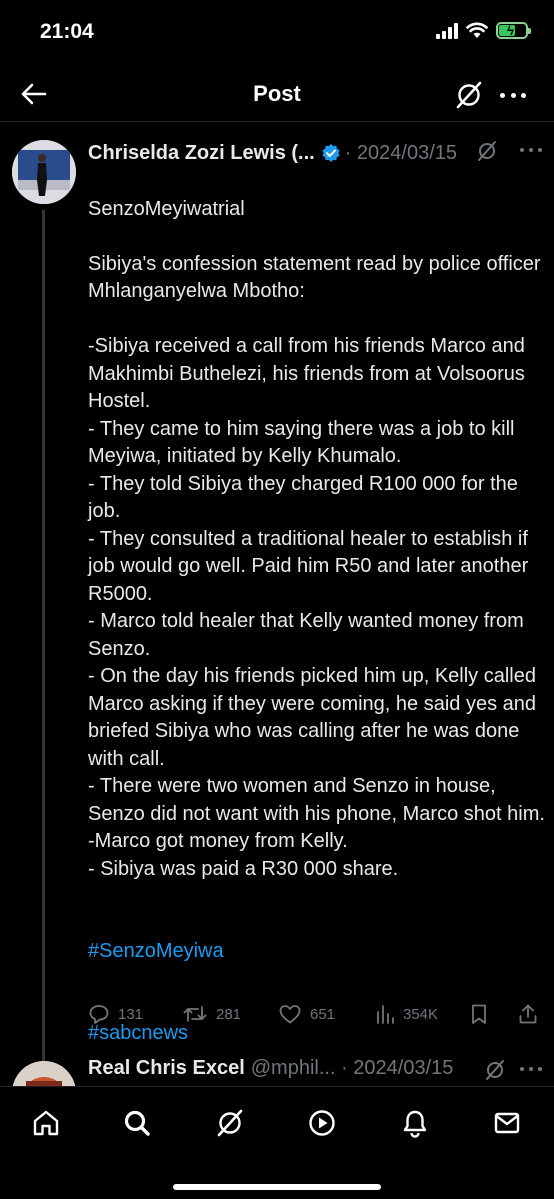  What do you see at coordinates (115, 1014) in the screenshot?
I see `reply-button: 131` at bounding box center [115, 1014].